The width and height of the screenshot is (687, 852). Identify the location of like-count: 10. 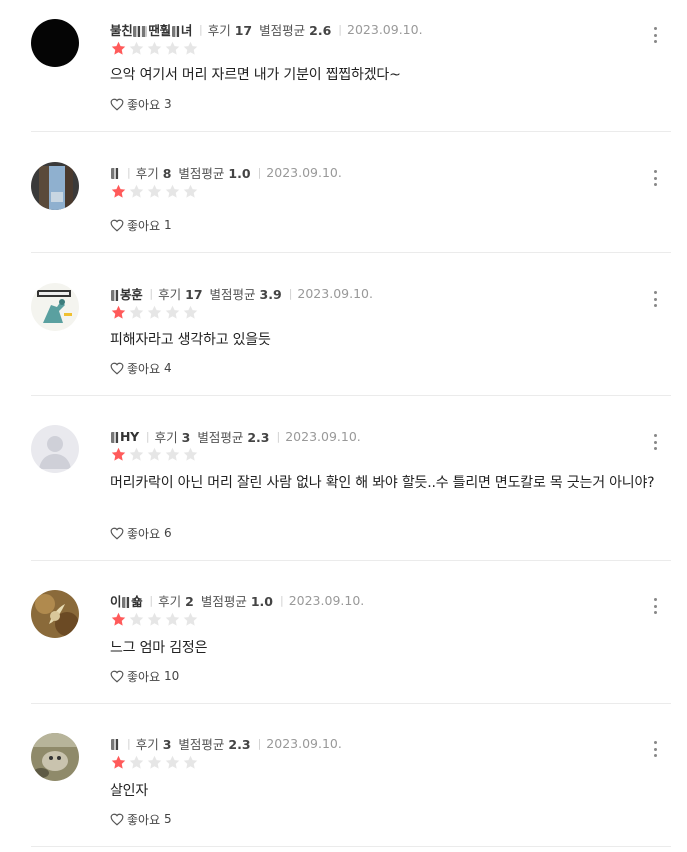
(171, 676).